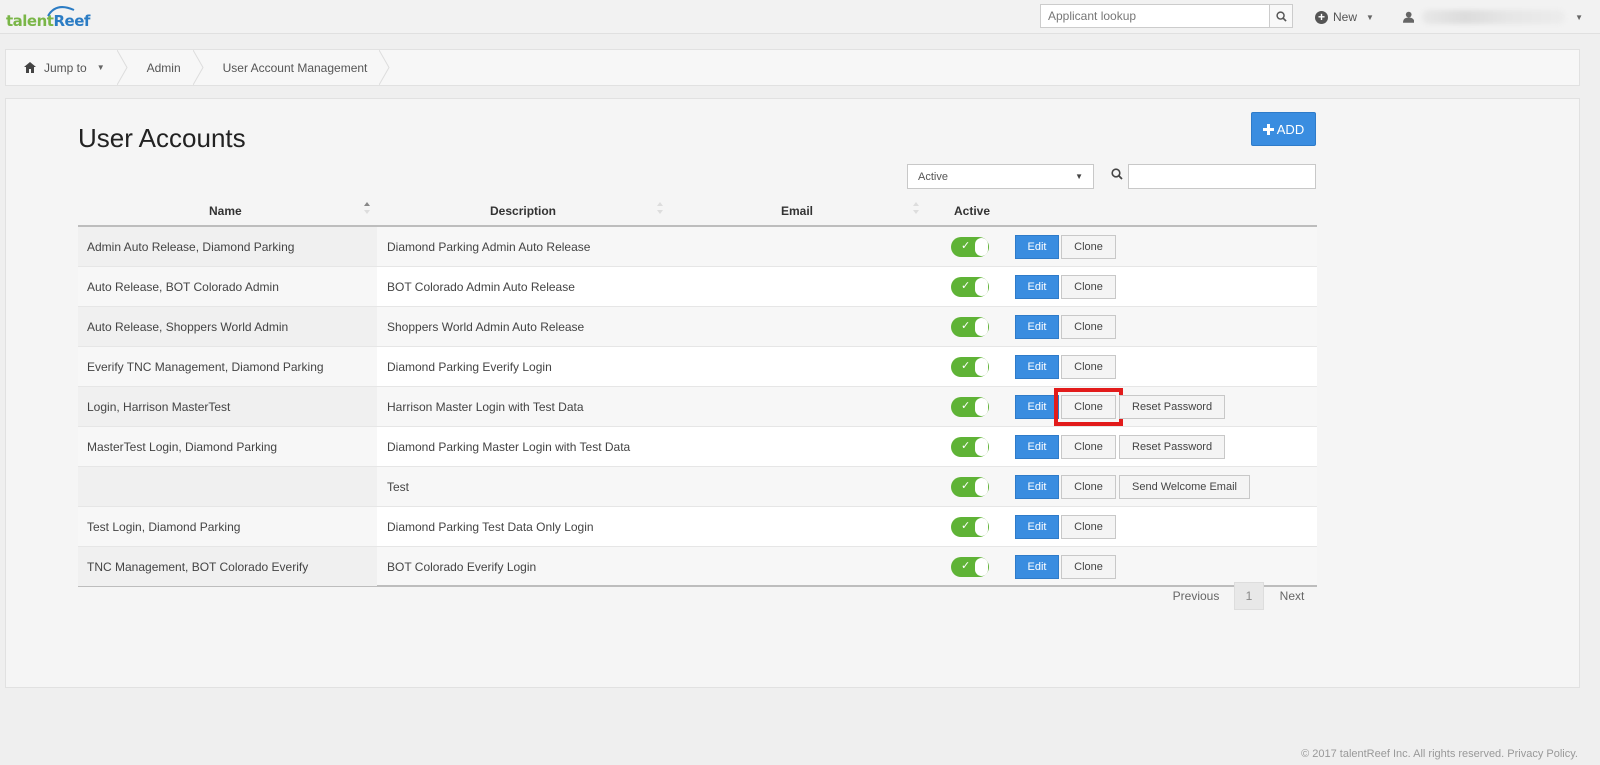  Describe the element at coordinates (1117, 174) in the screenshot. I see `search-icon` at that location.